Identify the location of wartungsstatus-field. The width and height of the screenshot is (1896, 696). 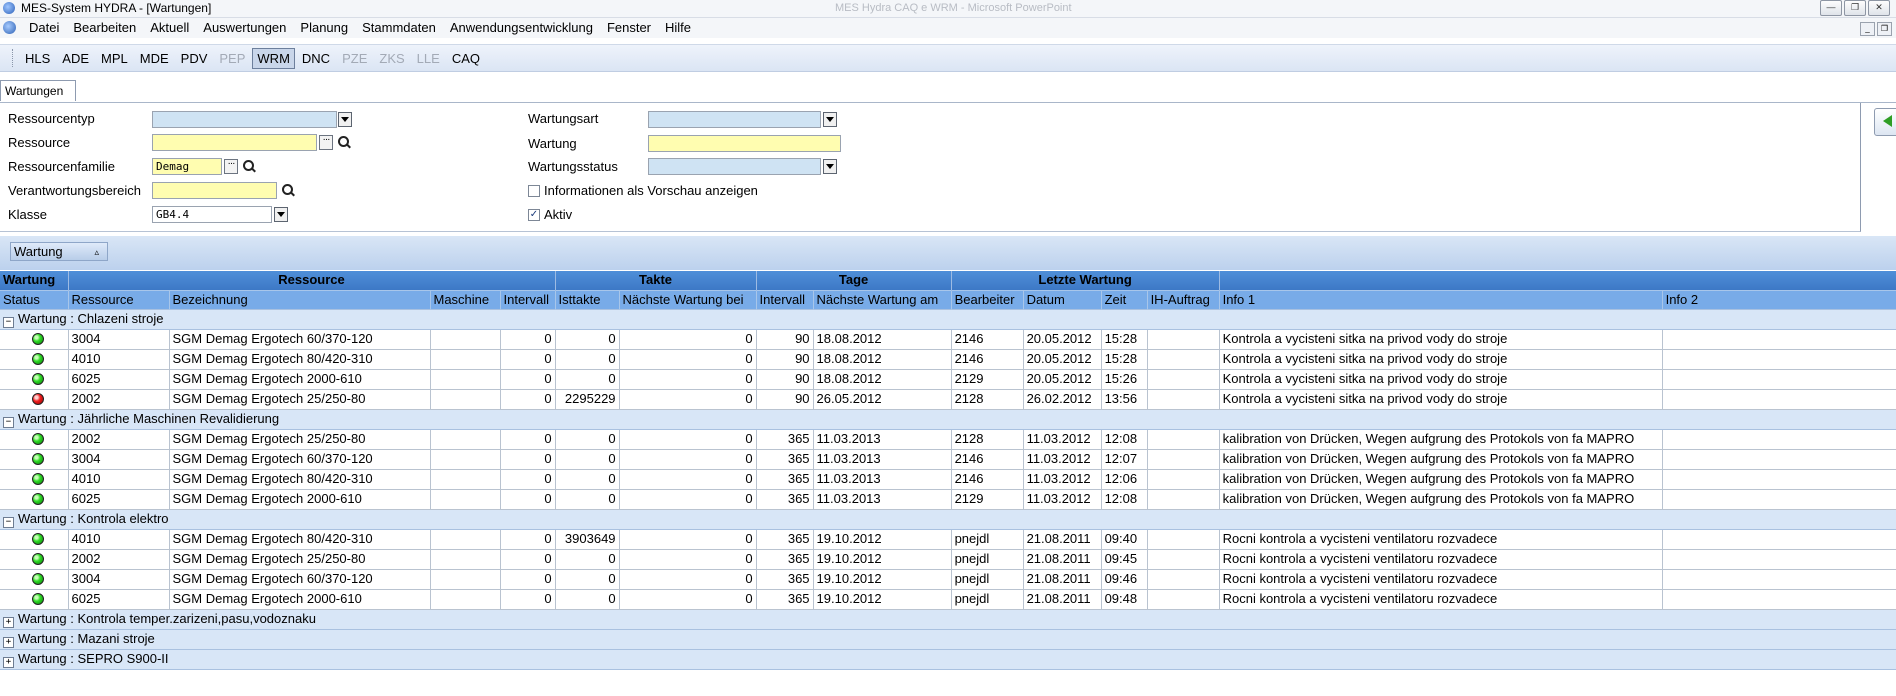
(734, 166).